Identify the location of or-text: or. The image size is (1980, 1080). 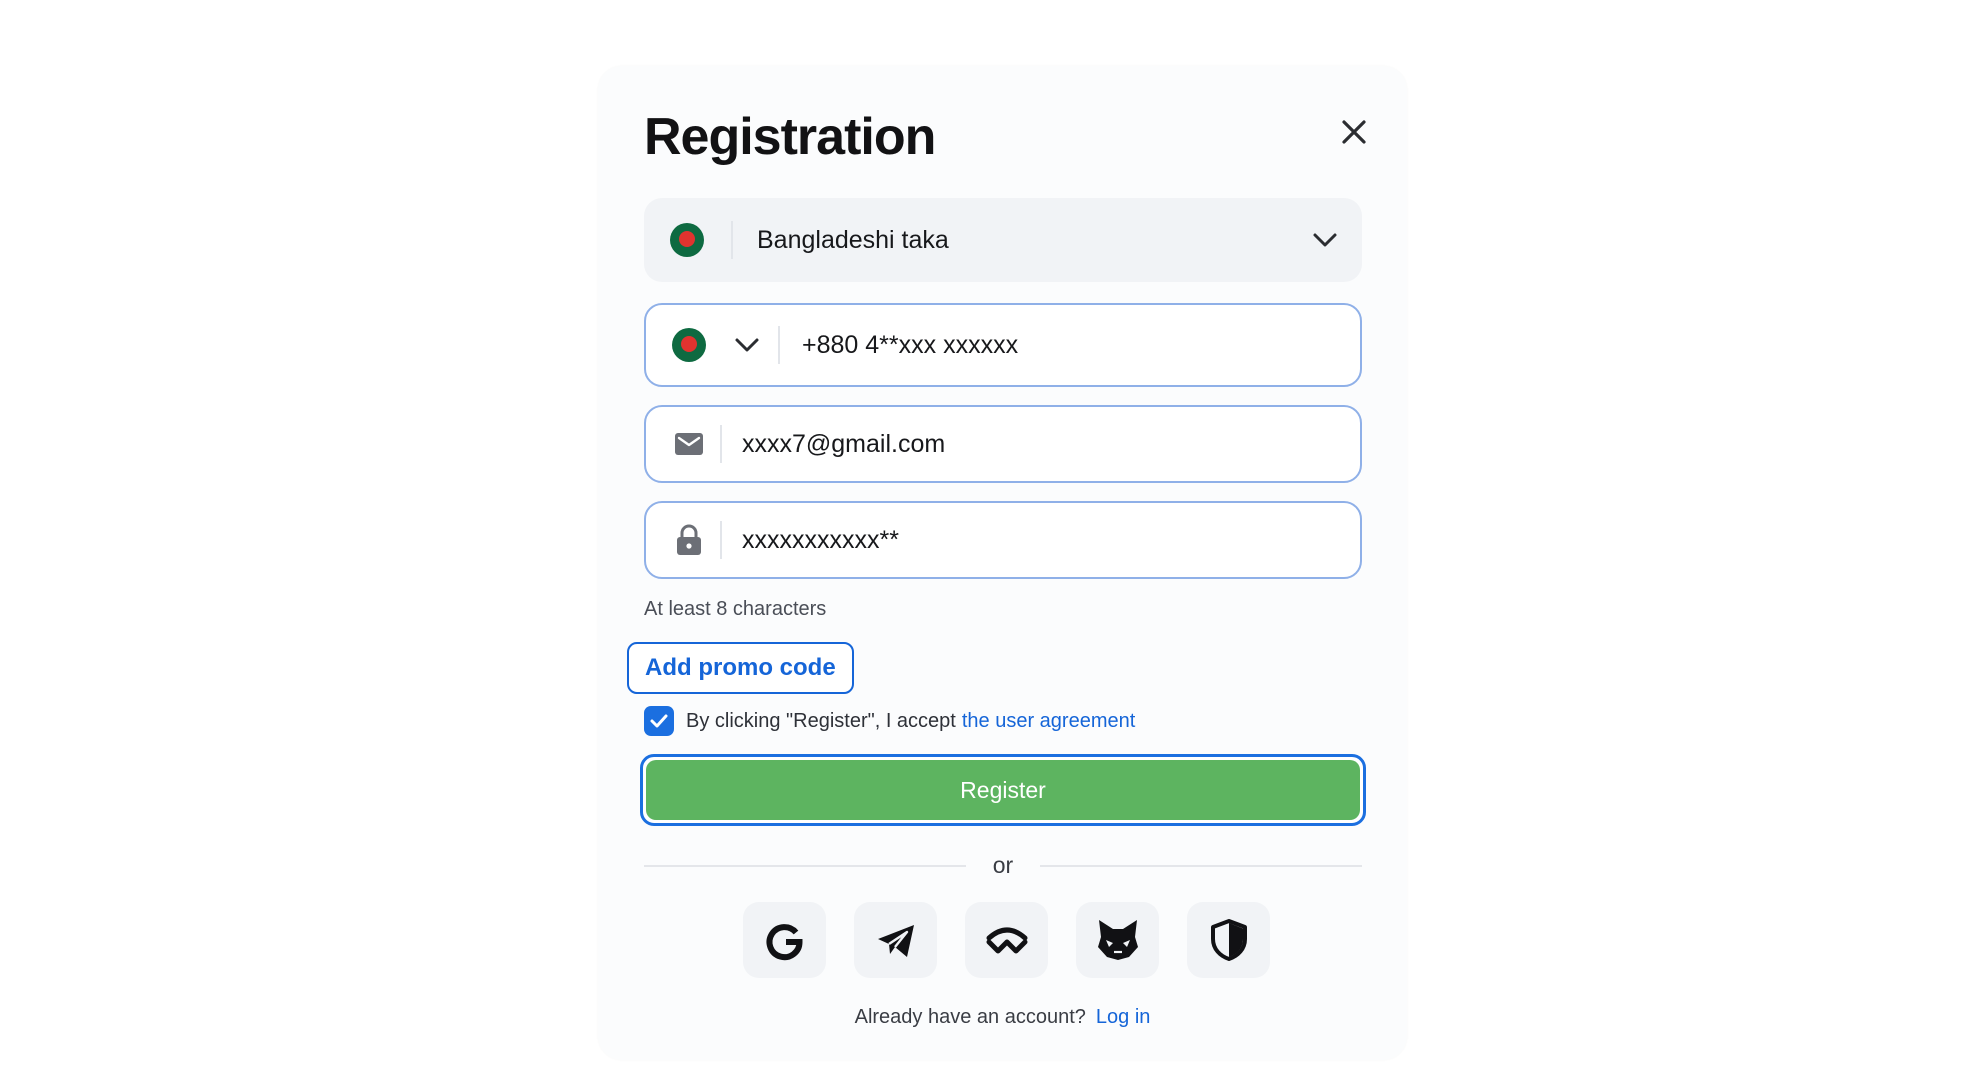
(1003, 865).